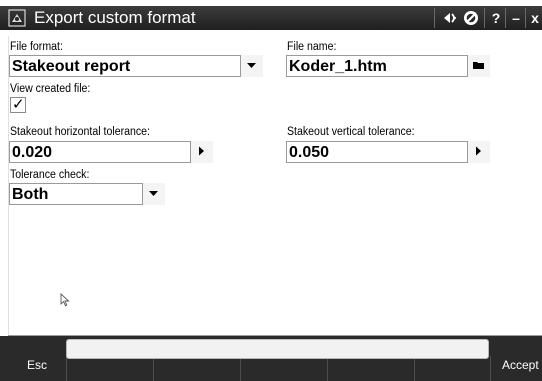 This screenshot has width=542, height=381. What do you see at coordinates (17, 18) in the screenshot?
I see `trimble-access-icon` at bounding box center [17, 18].